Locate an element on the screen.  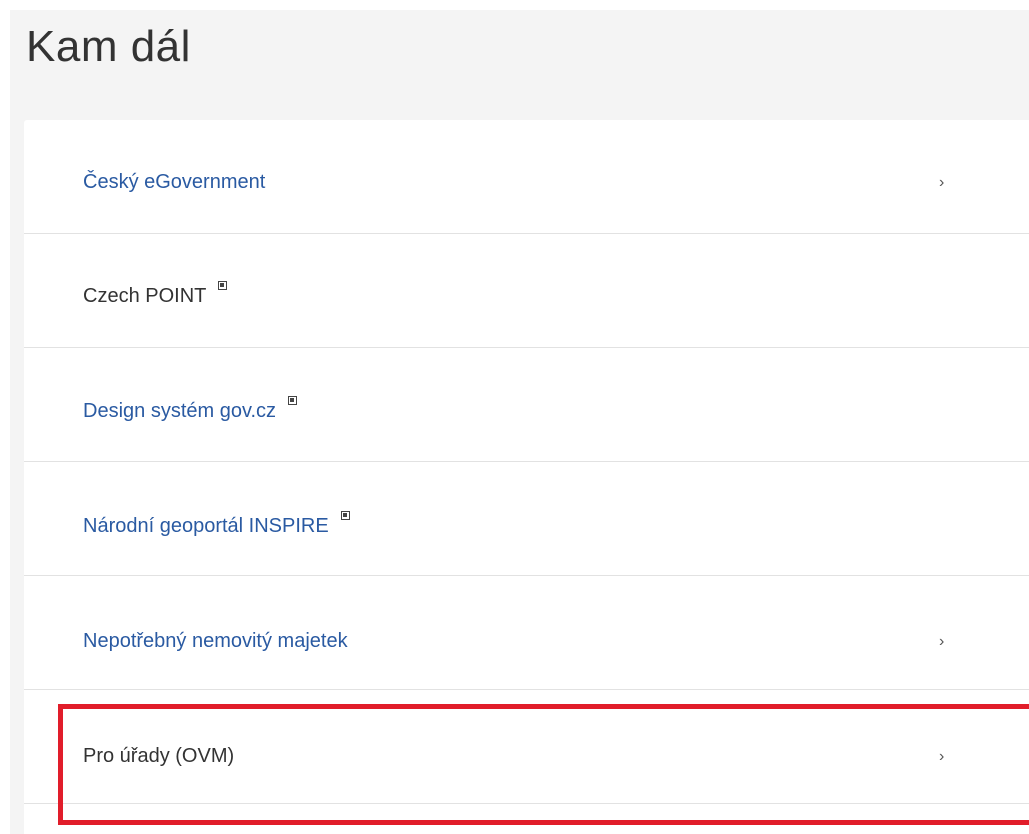
link-label: Český eGovernment is located at coordinates (174, 182).